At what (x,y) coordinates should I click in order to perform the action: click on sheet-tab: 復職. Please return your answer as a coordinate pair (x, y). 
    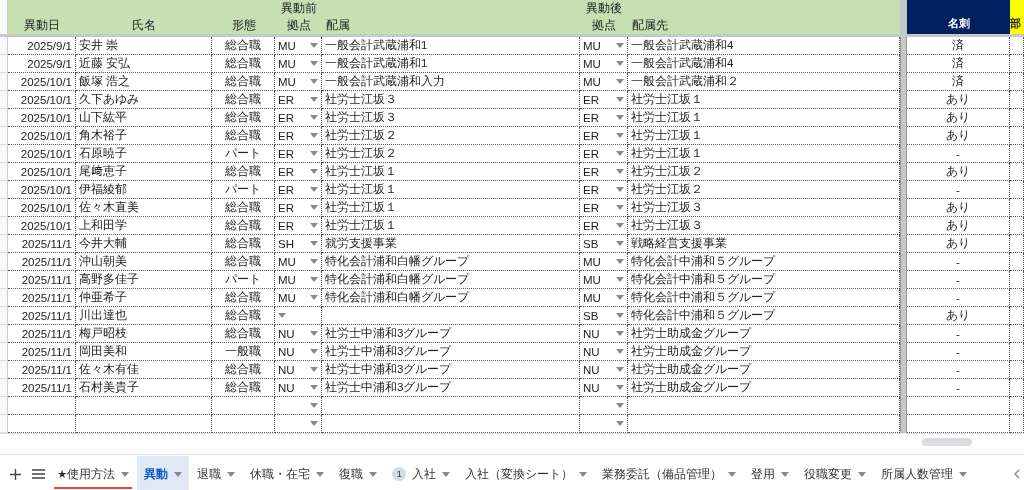
    Looking at the image, I should click on (358, 473).